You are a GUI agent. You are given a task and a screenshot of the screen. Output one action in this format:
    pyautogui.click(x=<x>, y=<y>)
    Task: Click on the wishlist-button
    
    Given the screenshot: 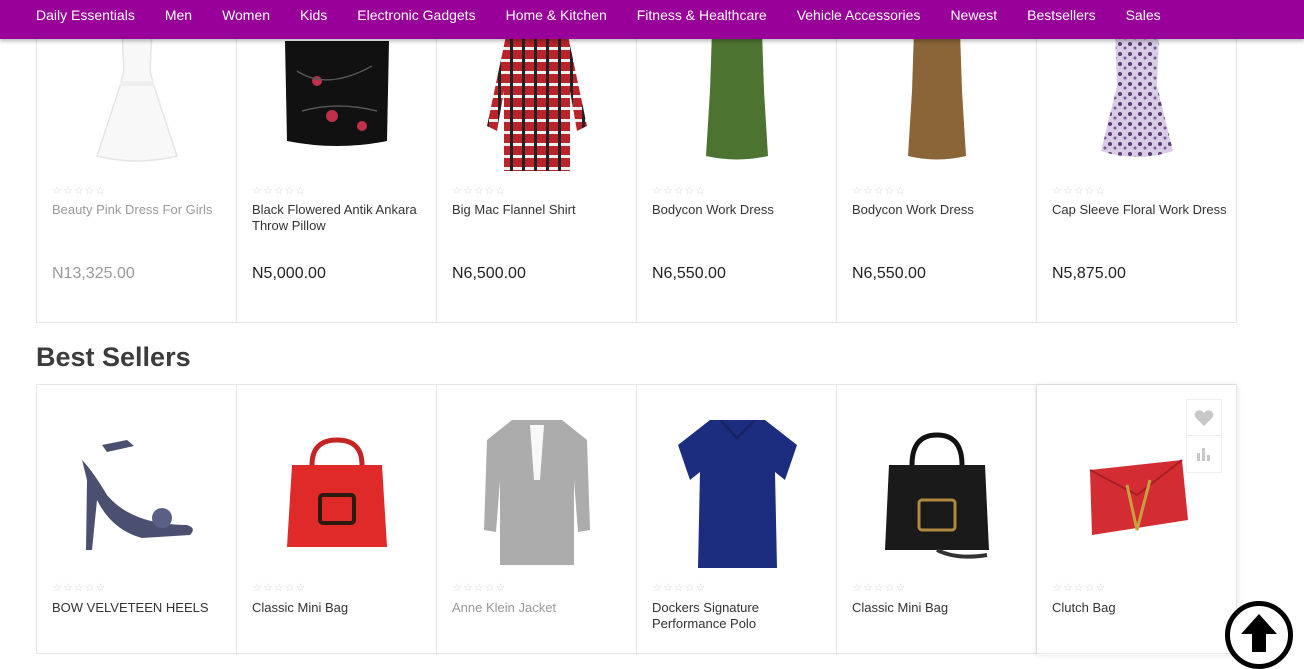 What is the action you would take?
    pyautogui.click(x=1204, y=418)
    